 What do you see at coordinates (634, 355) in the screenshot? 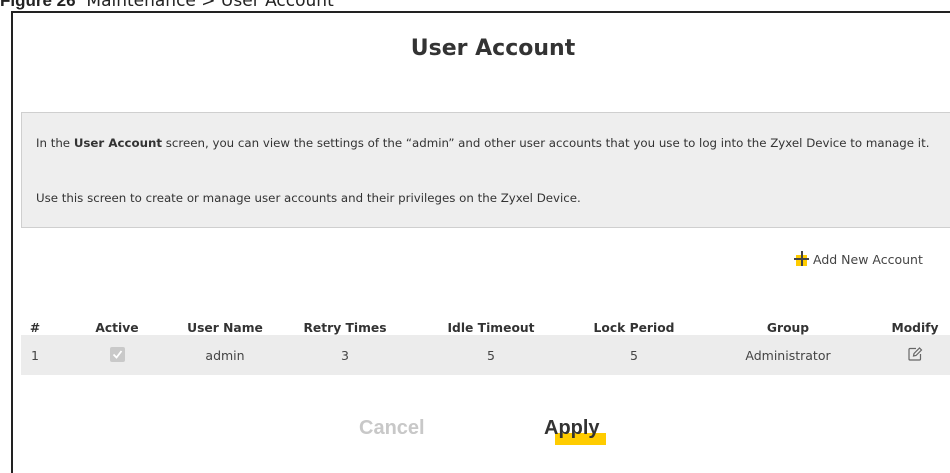
I see `cell-lock-period: 5` at bounding box center [634, 355].